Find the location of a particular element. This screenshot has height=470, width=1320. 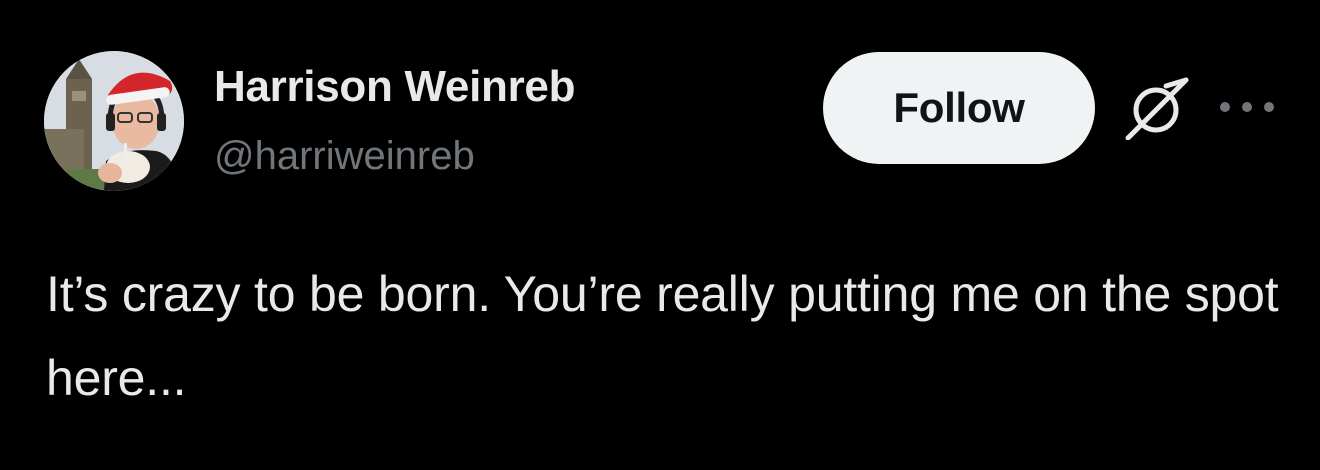

avatar-image is located at coordinates (114, 121).